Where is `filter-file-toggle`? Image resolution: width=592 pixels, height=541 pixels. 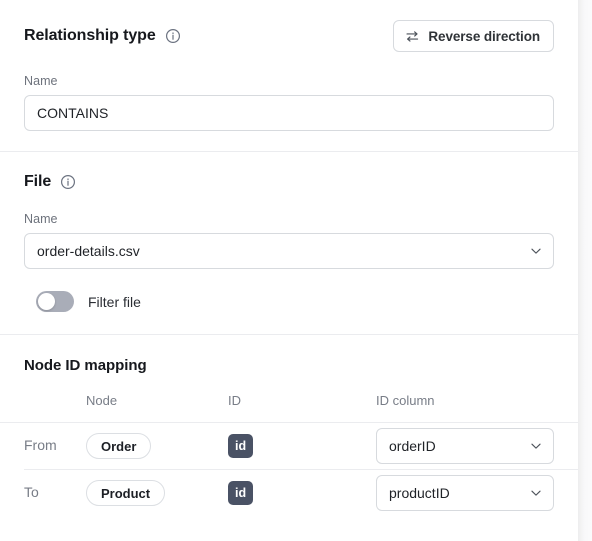 filter-file-toggle is located at coordinates (55, 301).